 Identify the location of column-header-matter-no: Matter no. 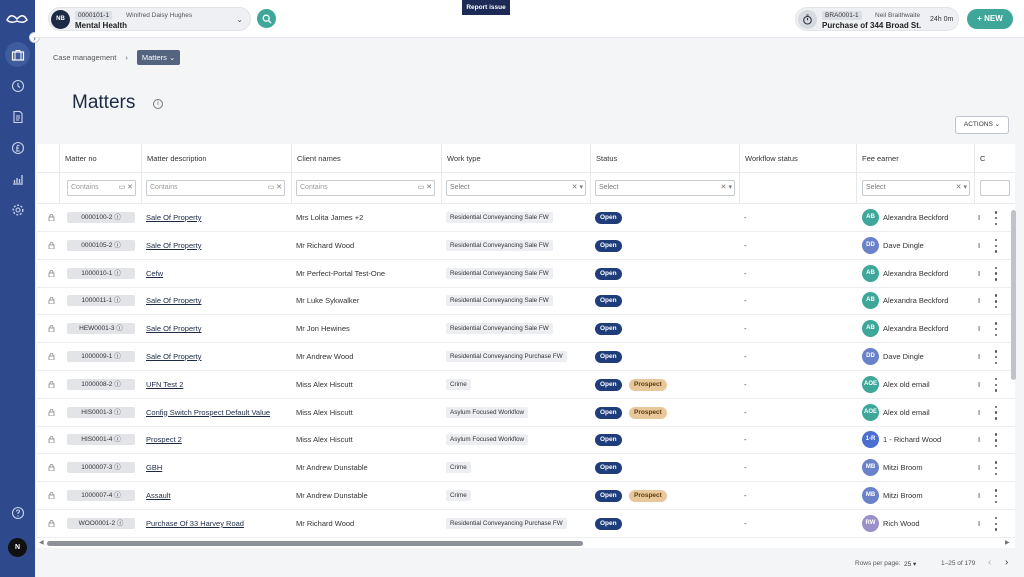
(99, 158).